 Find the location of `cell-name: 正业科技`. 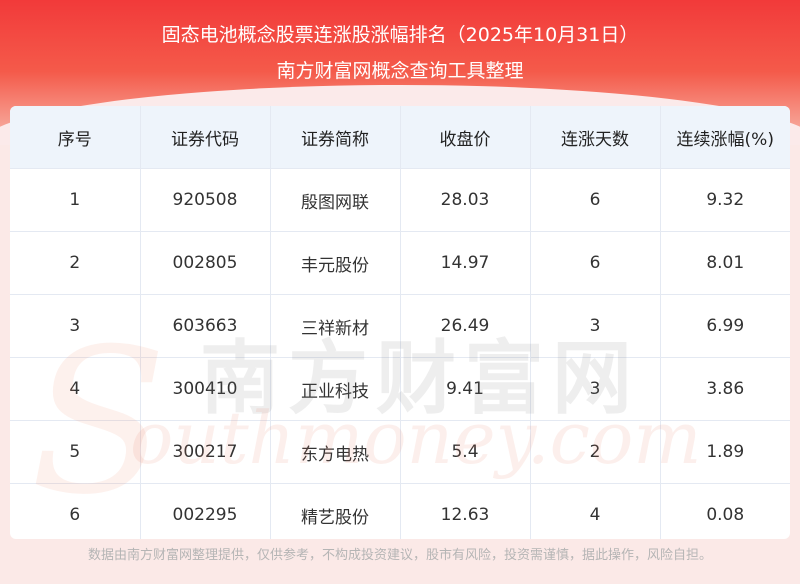

cell-name: 正业科技 is located at coordinates (335, 389).